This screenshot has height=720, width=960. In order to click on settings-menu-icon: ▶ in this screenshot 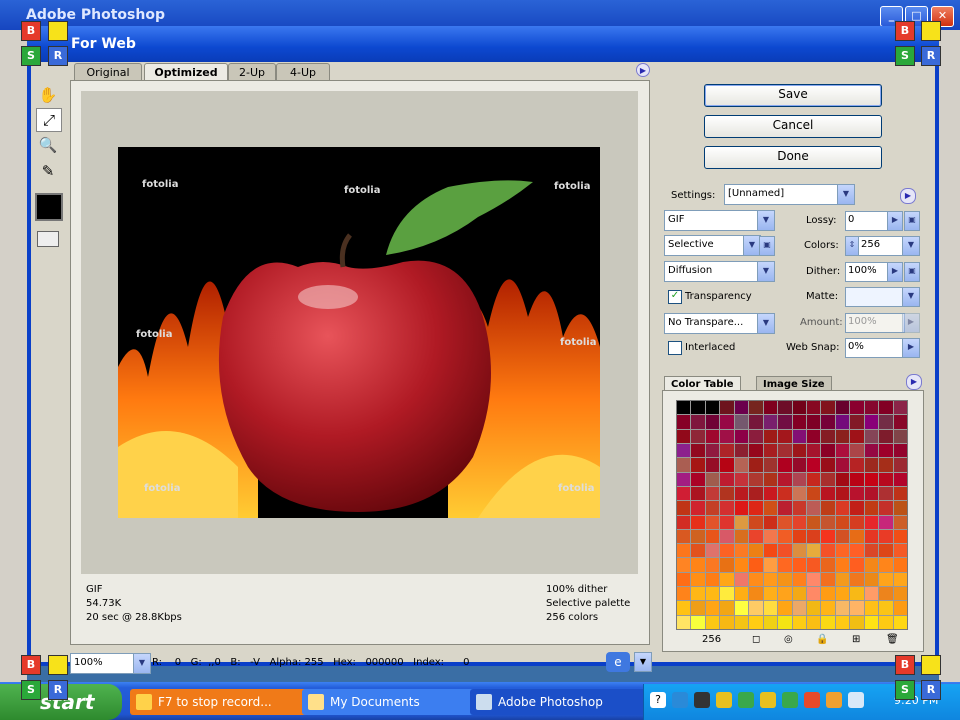, I will do `click(908, 196)`.